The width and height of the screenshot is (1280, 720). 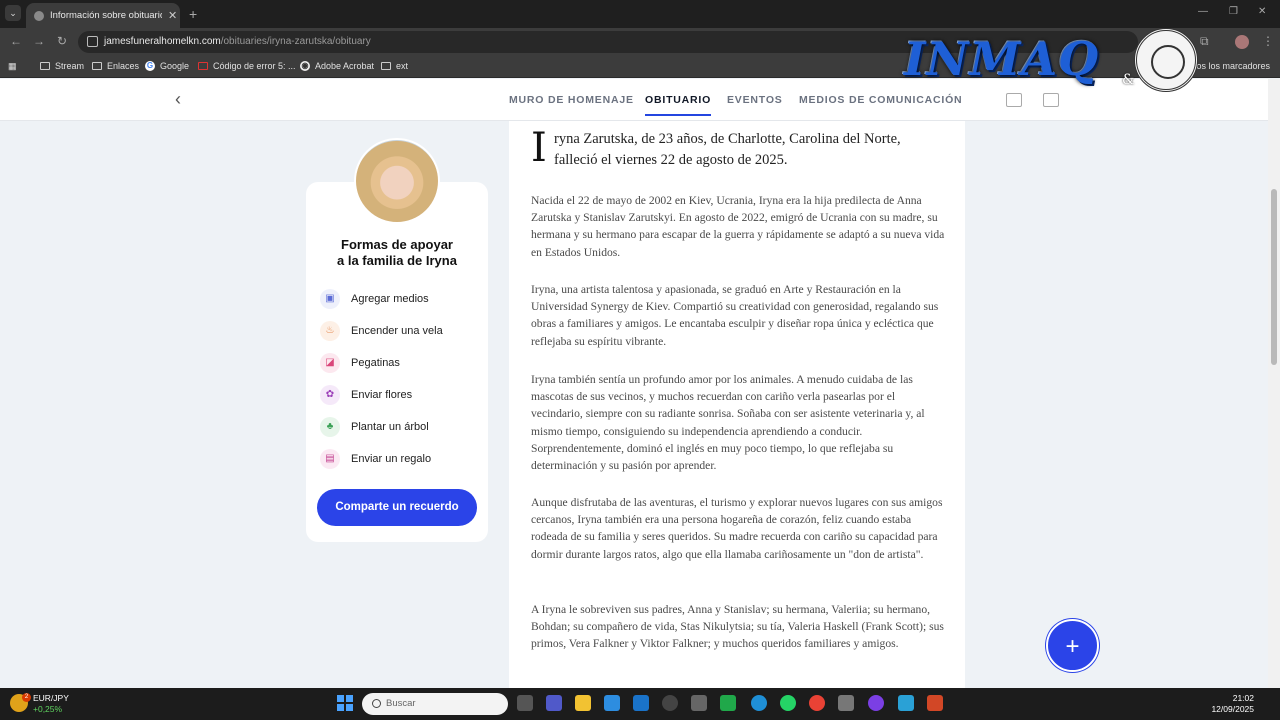 I want to click on edge-icon, so click(x=759, y=703).